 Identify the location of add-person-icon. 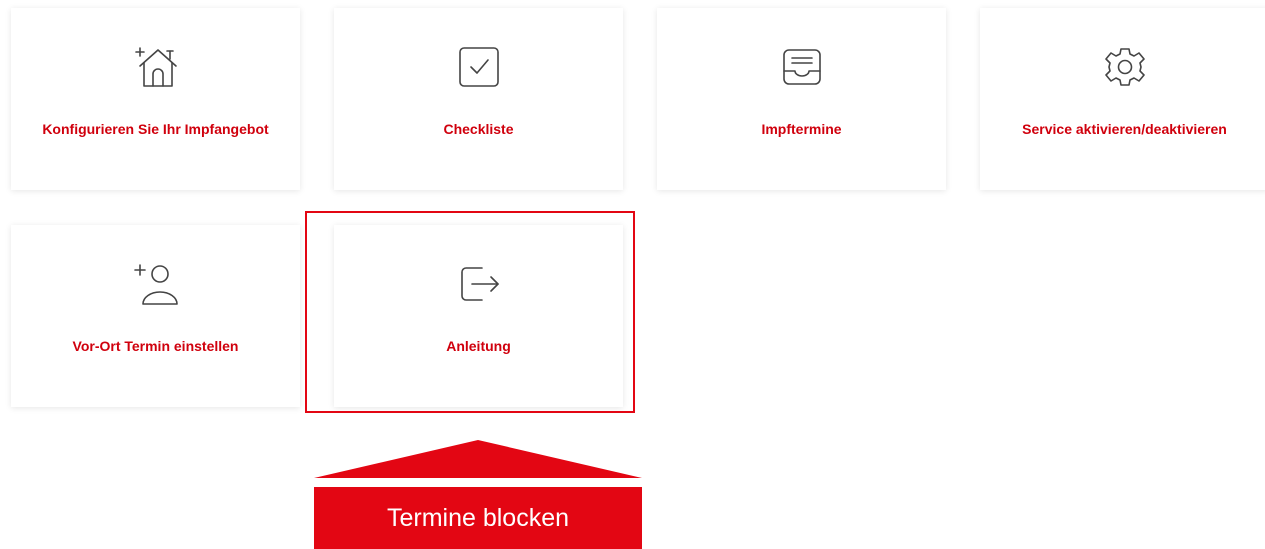
(156, 284).